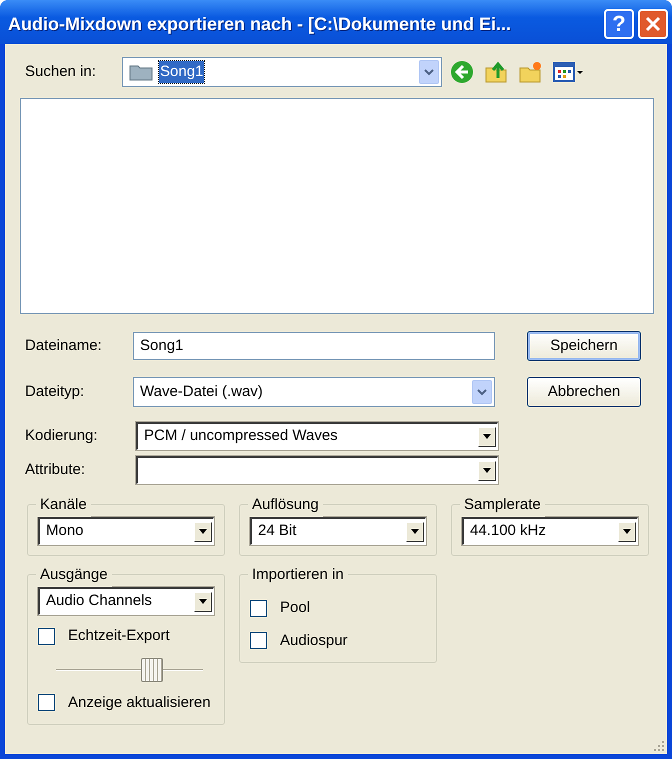  I want to click on dropdown-value: Wave-Datei (.wav), so click(201, 392).